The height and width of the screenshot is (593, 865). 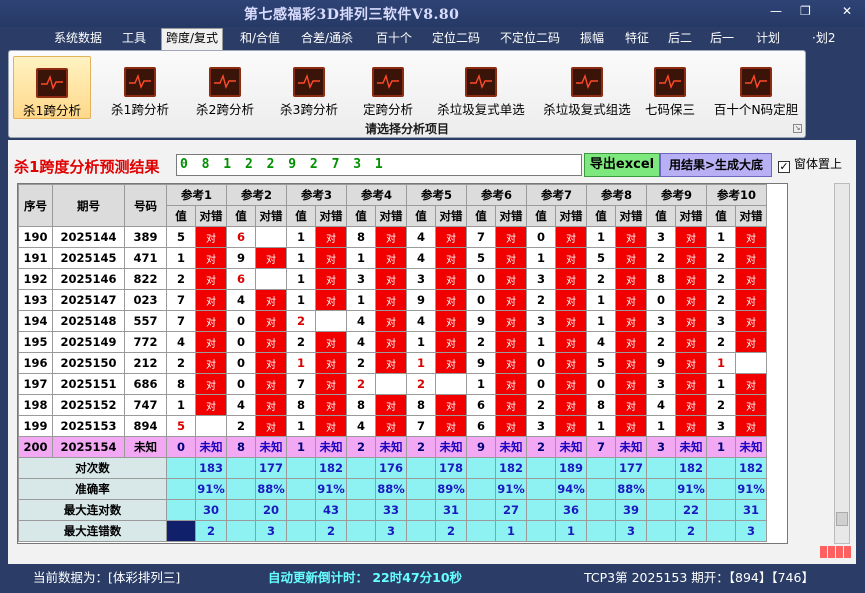 I want to click on topmost-checkbox: ✓ 窗体置上, so click(x=810, y=164).